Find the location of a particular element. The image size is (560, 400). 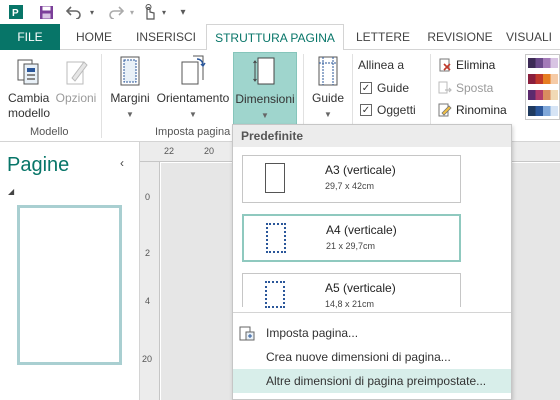

guides-button: Guide ▼ is located at coordinates (328, 88).